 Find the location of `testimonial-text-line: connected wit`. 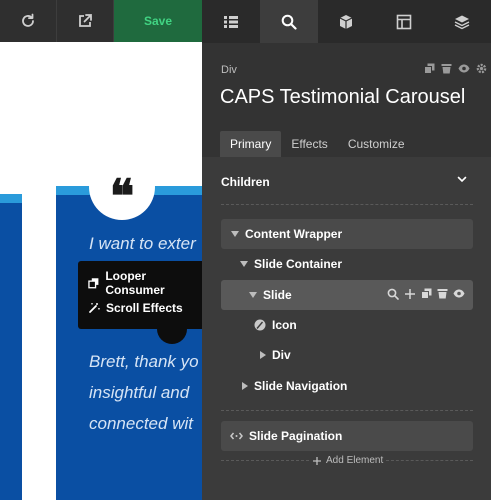

testimonial-text-line: connected wit is located at coordinates (141, 423).